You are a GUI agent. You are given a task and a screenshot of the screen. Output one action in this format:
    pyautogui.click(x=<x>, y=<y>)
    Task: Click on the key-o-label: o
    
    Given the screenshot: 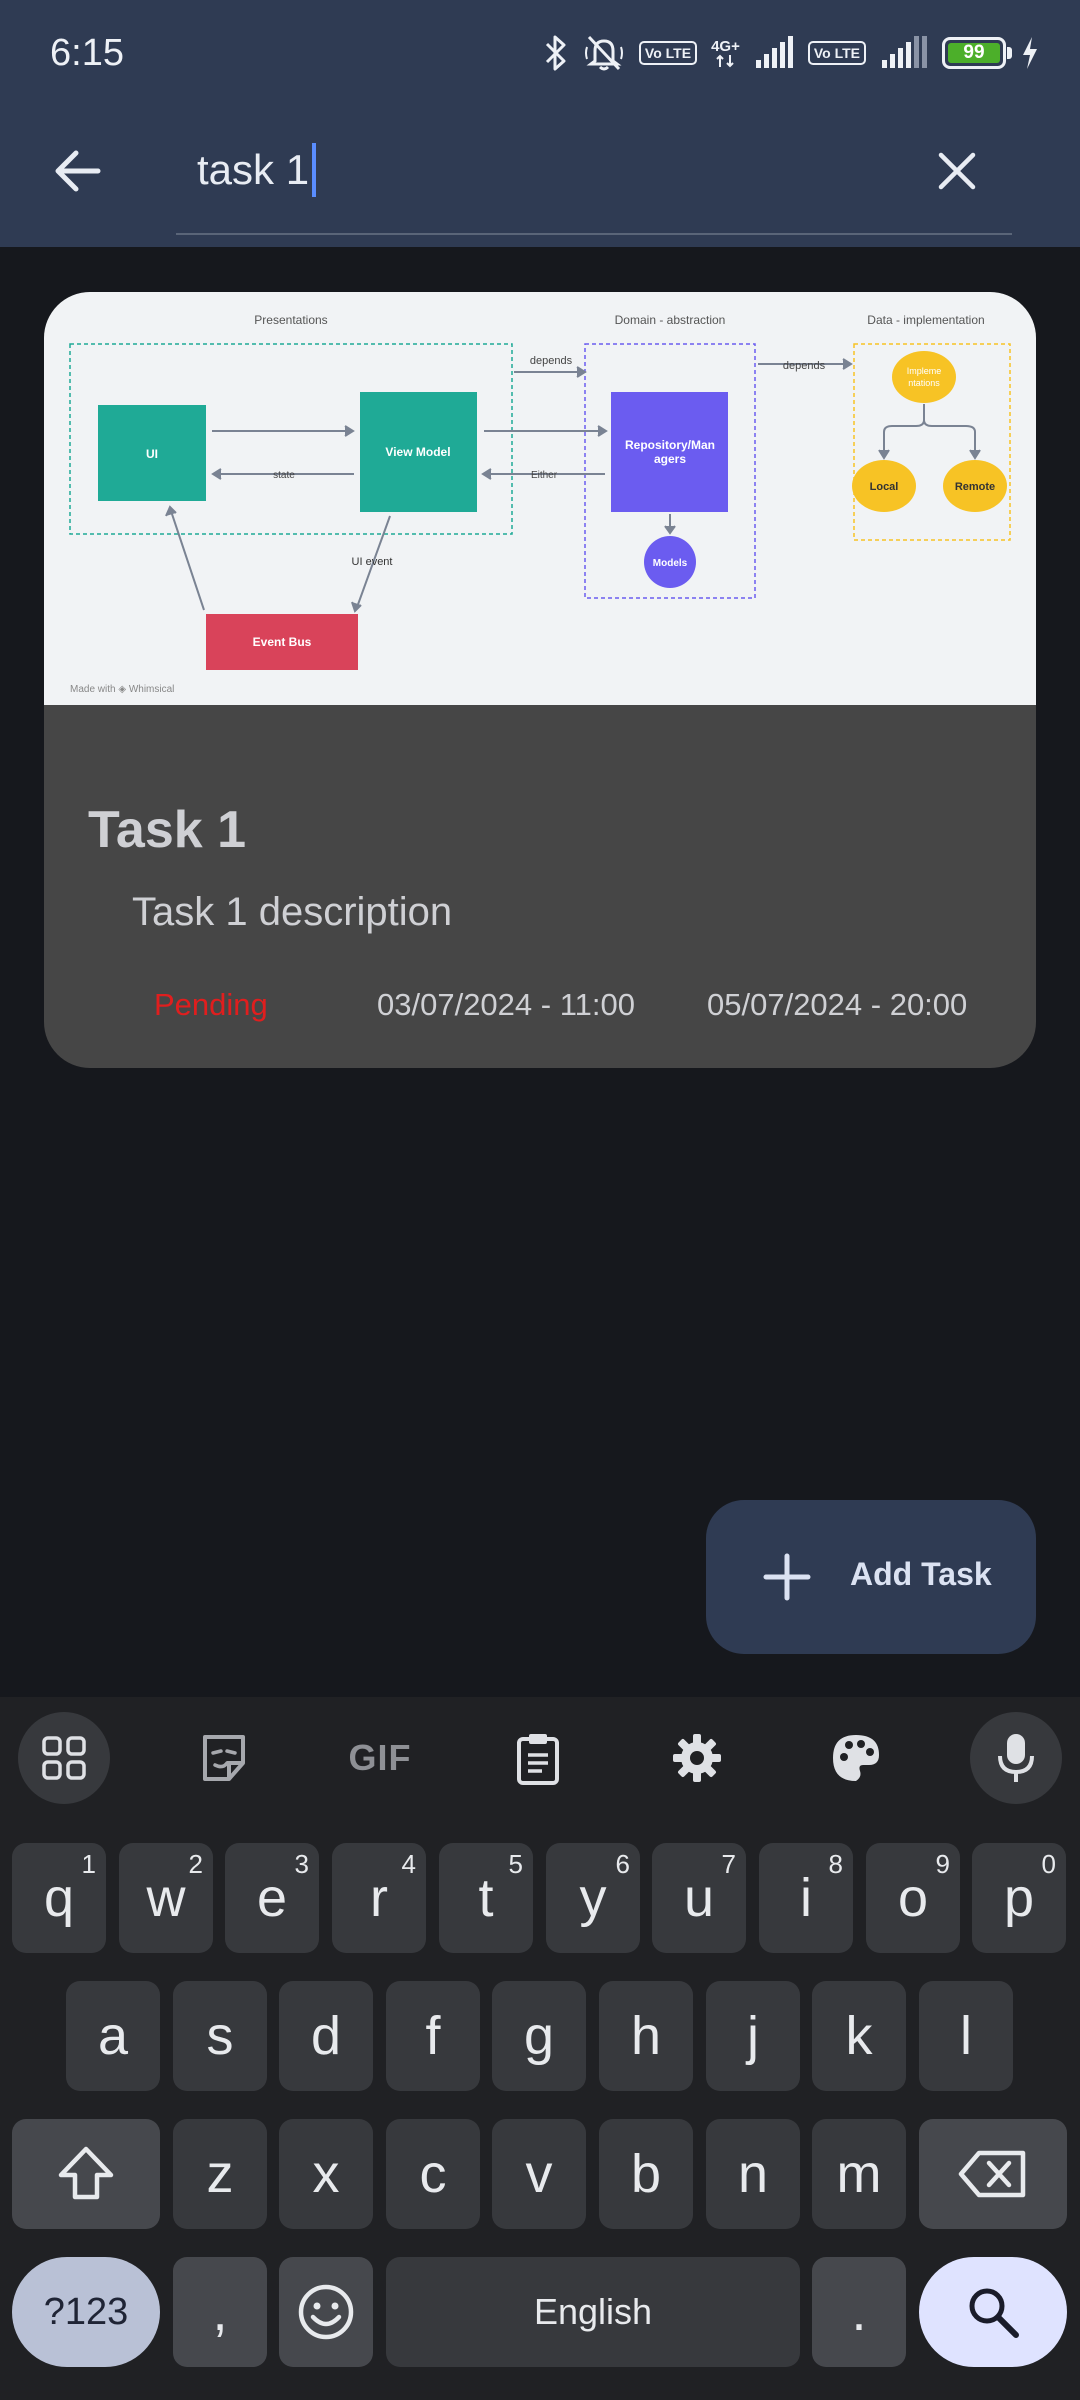 What is the action you would take?
    pyautogui.click(x=913, y=1898)
    